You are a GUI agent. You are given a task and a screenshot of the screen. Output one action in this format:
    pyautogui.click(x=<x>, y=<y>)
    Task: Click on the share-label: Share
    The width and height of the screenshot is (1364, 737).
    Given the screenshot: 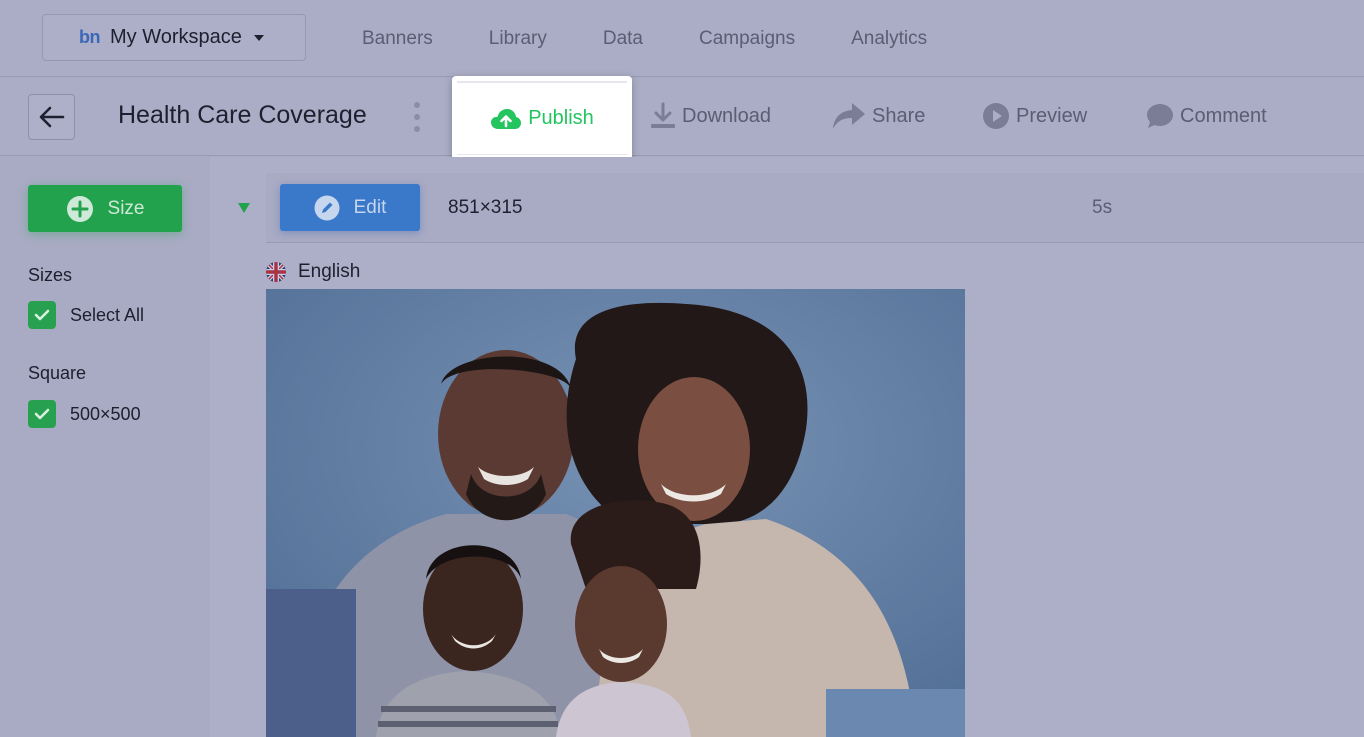 What is the action you would take?
    pyautogui.click(x=899, y=115)
    